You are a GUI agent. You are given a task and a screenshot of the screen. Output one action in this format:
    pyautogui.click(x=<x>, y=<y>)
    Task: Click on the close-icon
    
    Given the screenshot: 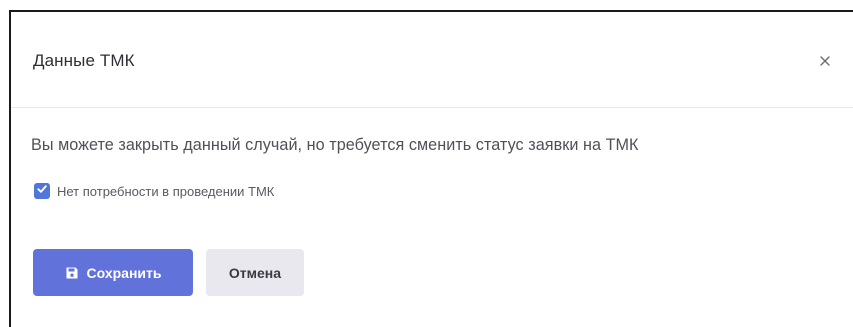 What is the action you would take?
    pyautogui.click(x=825, y=61)
    